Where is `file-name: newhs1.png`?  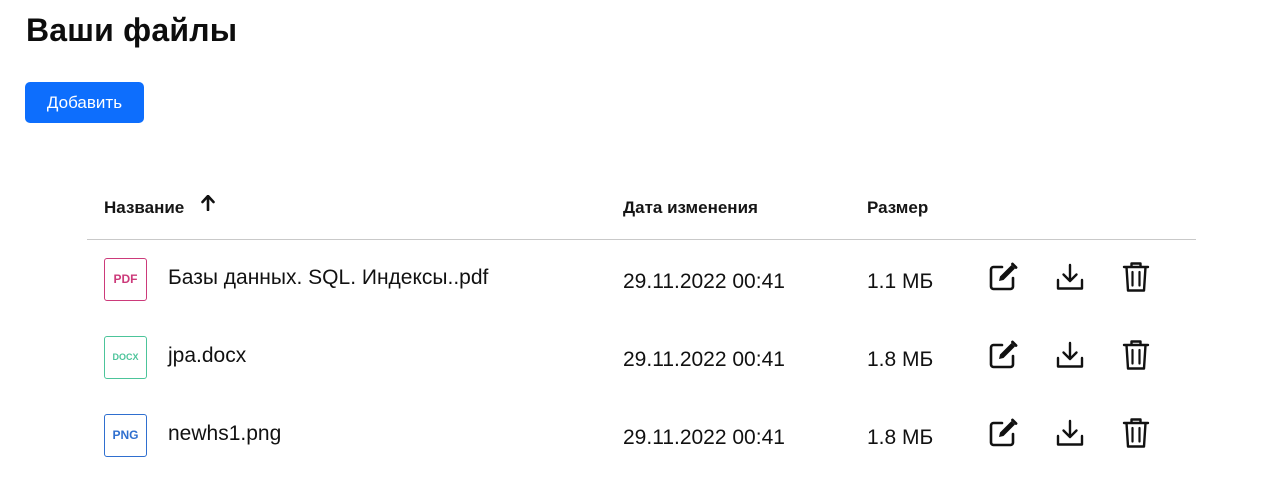
file-name: newhs1.png is located at coordinates (224, 434).